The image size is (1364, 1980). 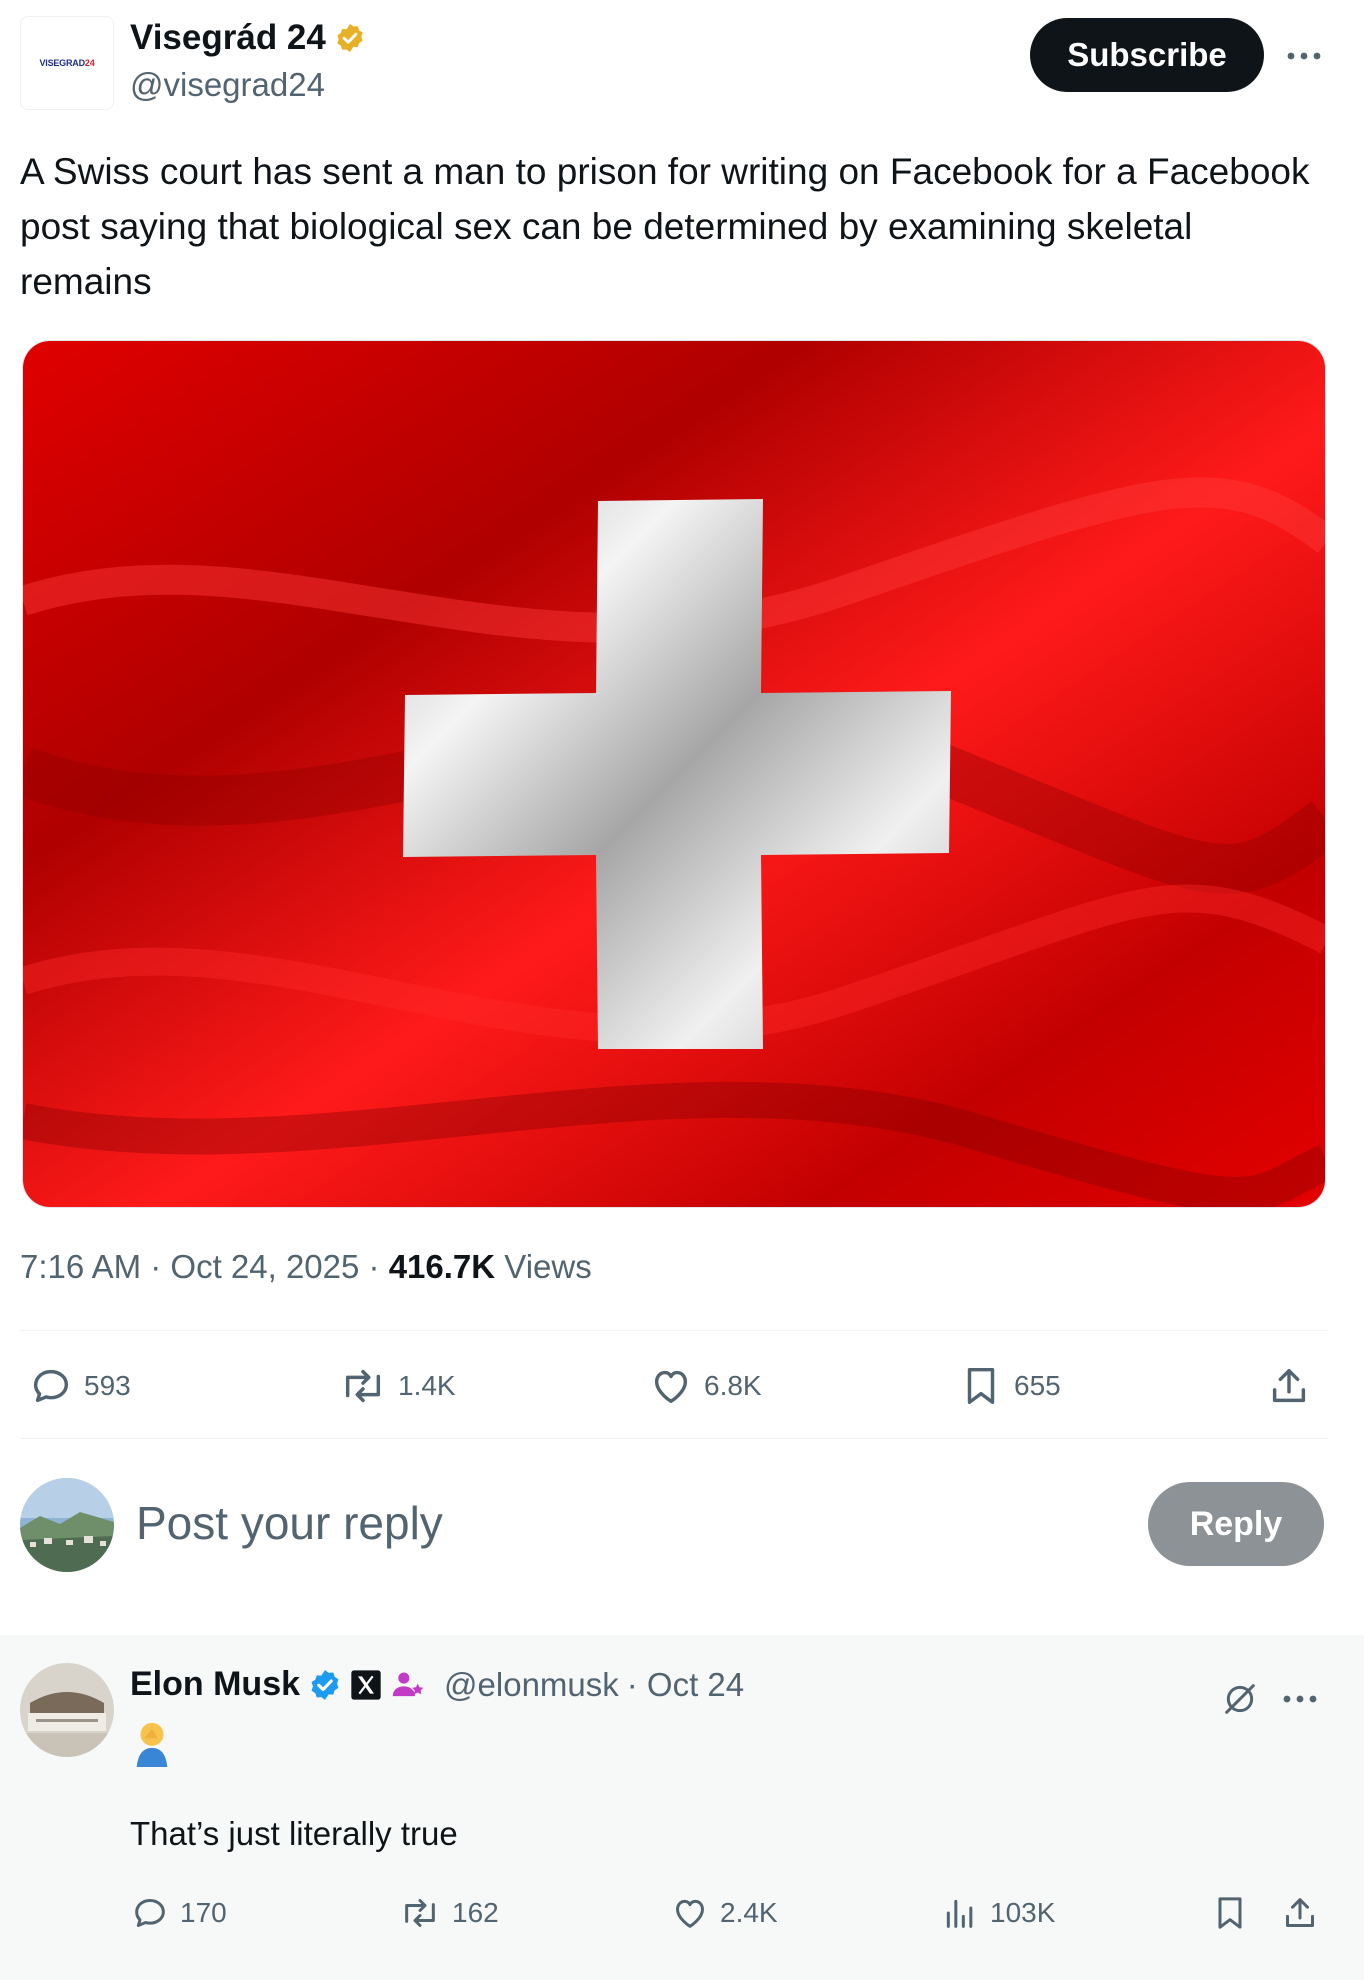 What do you see at coordinates (448, 1913) in the screenshot?
I see `reply-repost-action: 162` at bounding box center [448, 1913].